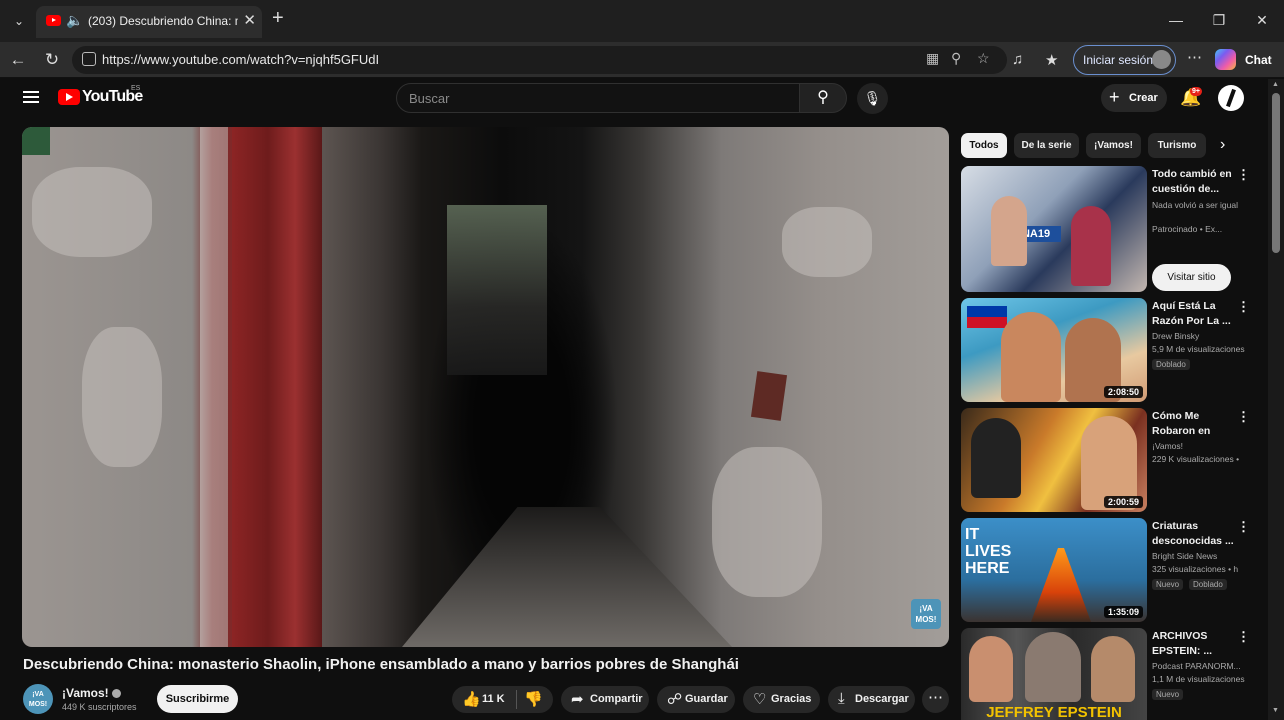 The width and height of the screenshot is (1284, 720). I want to click on account-avatar, so click(1231, 98).